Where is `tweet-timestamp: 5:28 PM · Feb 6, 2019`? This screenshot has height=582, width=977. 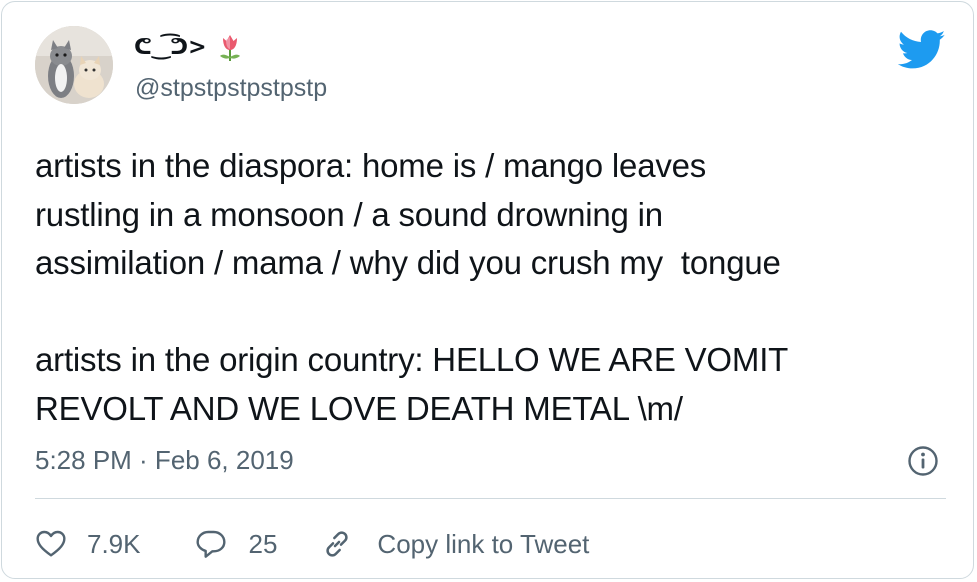
tweet-timestamp: 5:28 PM · Feb 6, 2019 is located at coordinates (164, 460).